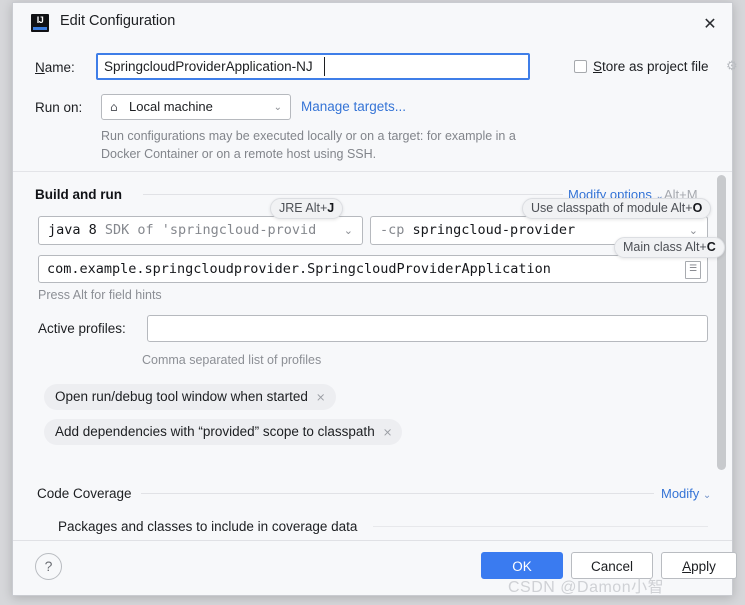  Describe the element at coordinates (353, 194) in the screenshot. I see `build-and-run-separator` at that location.